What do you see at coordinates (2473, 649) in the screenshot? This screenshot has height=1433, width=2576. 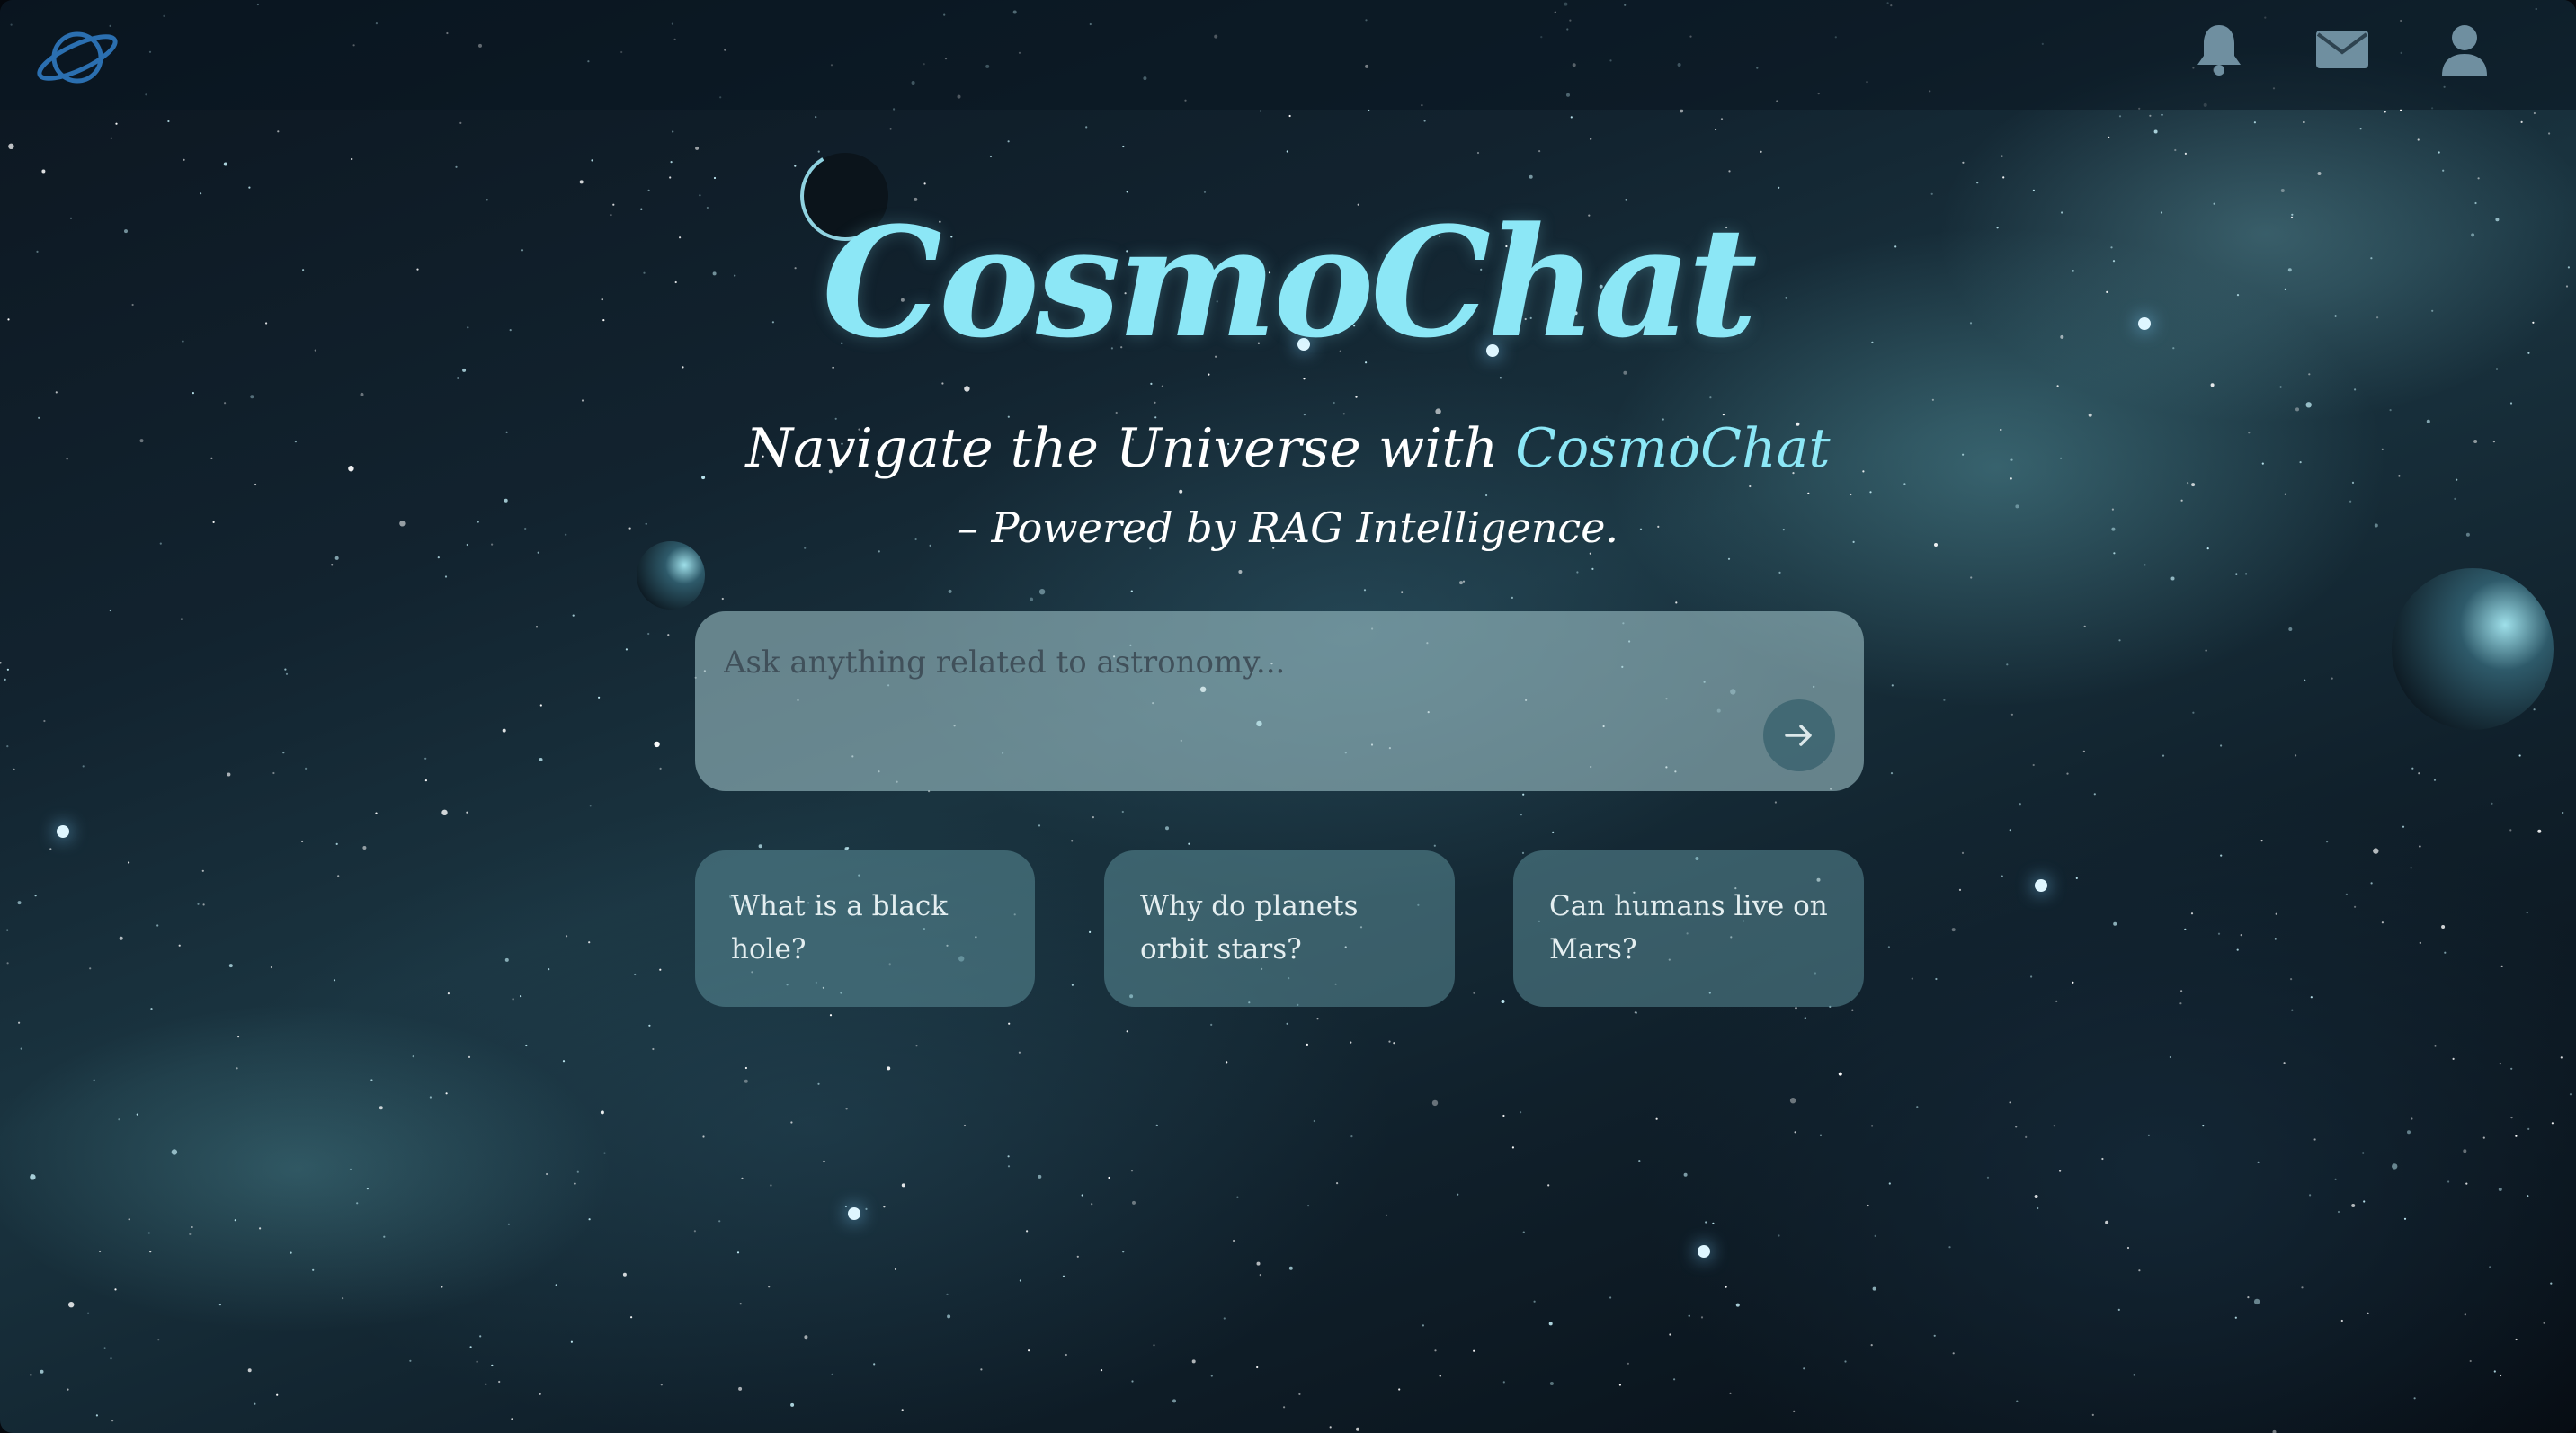 I see `large-planet` at bounding box center [2473, 649].